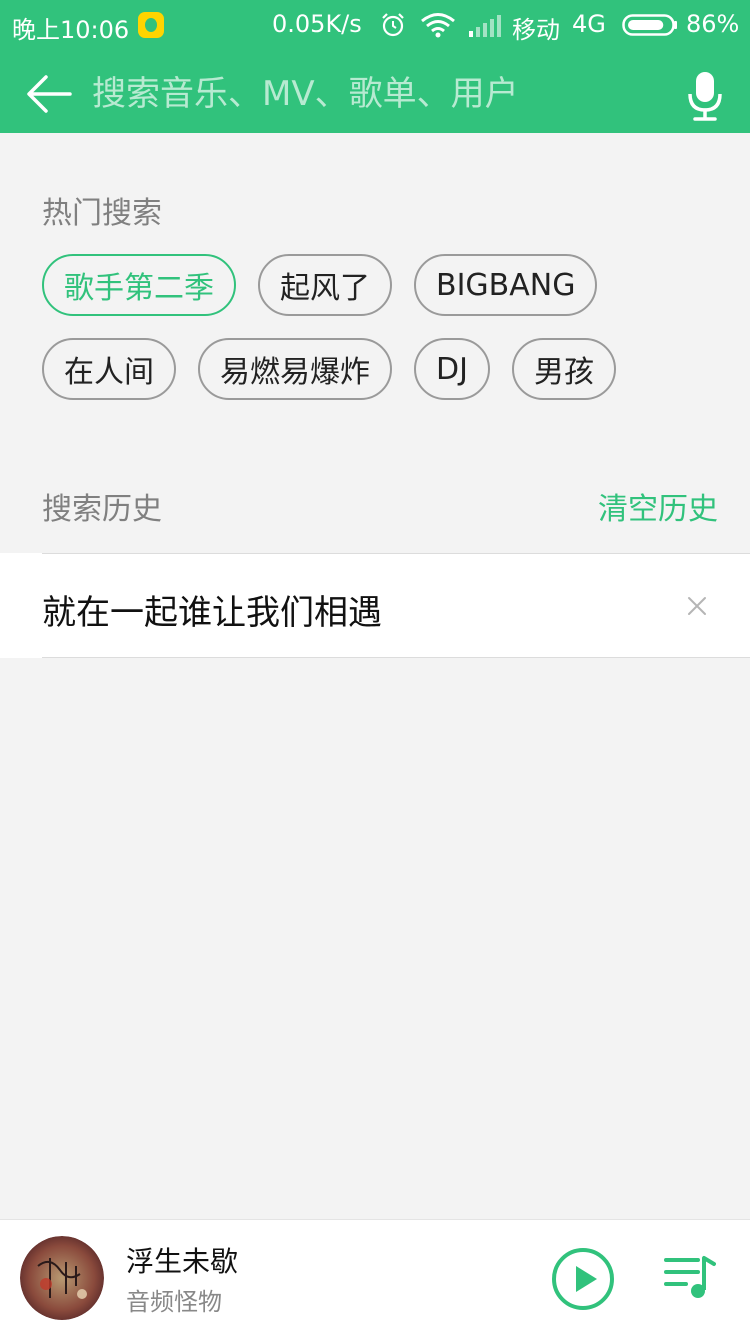 The height and width of the screenshot is (1333, 750). Describe the element at coordinates (182, 1261) in the screenshot. I see `song-title: 浮生未歇` at that location.